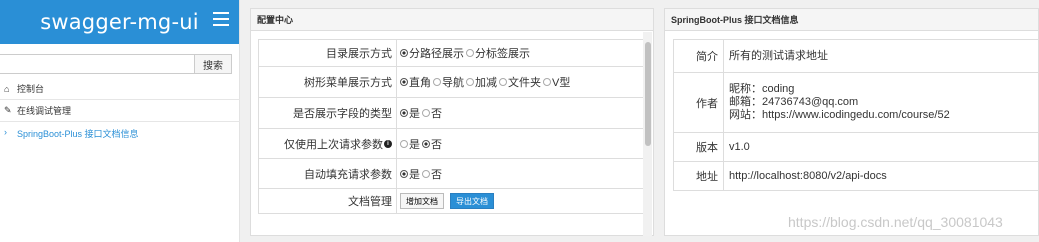 Image resolution: width=1039 pixels, height=242 pixels. I want to click on radio-label: 直角, so click(420, 83).